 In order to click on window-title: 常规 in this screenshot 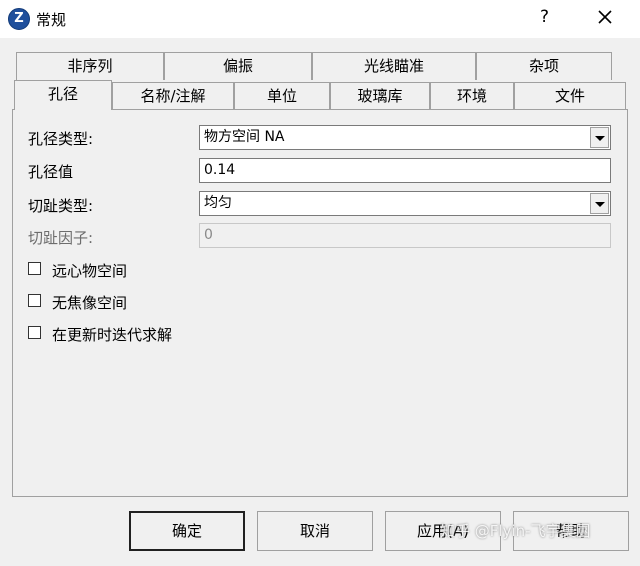, I will do `click(51, 20)`.